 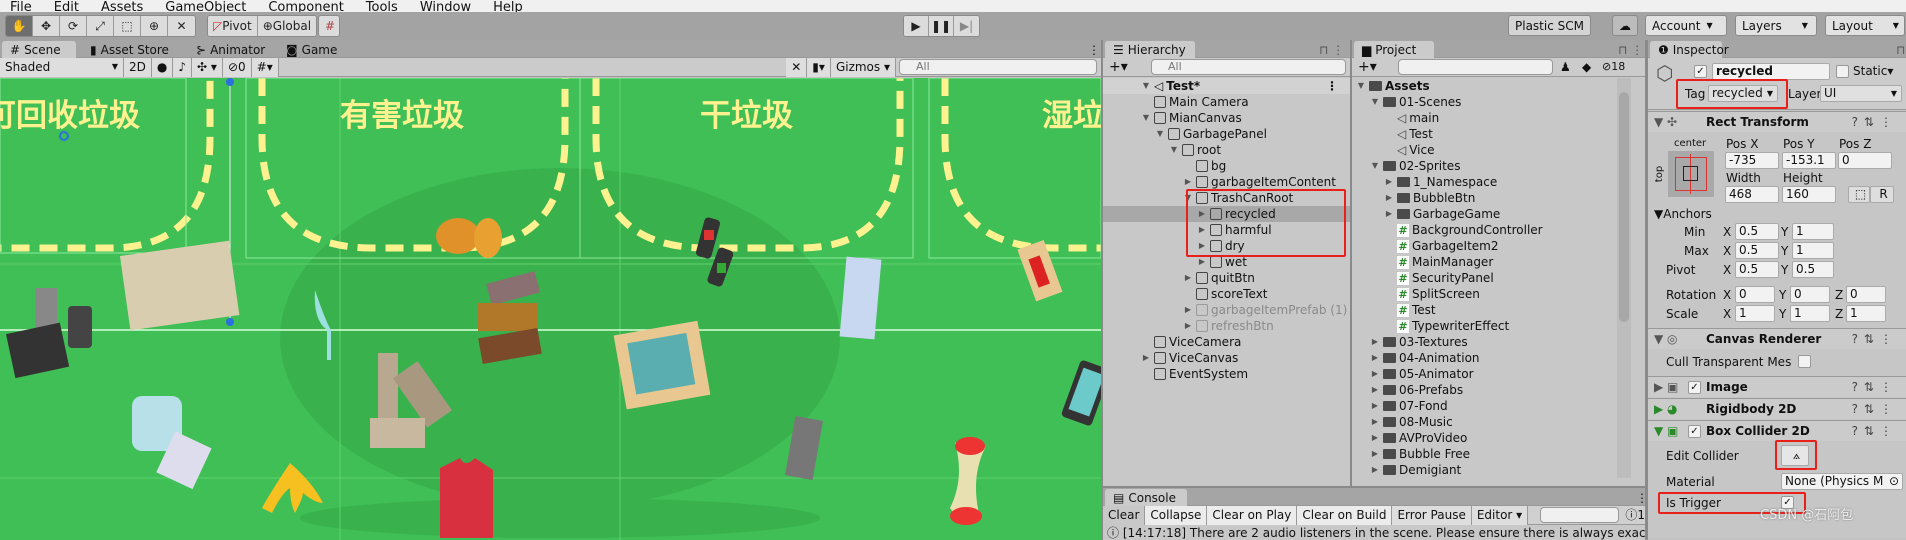 What do you see at coordinates (1226, 278) in the screenshot?
I see `hierarchy-item: ▶ quitBtn` at bounding box center [1226, 278].